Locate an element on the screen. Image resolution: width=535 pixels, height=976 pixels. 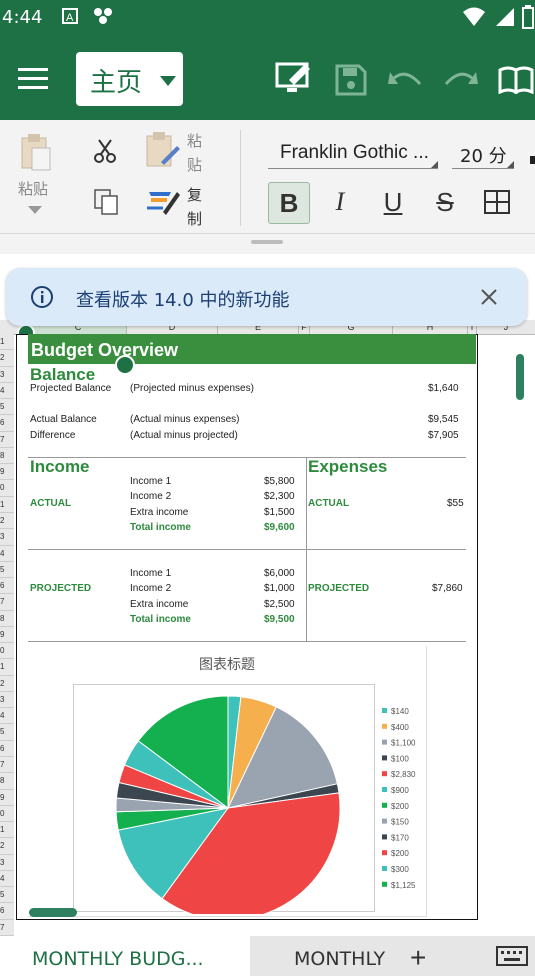
menu-icon is located at coordinates (33, 79).